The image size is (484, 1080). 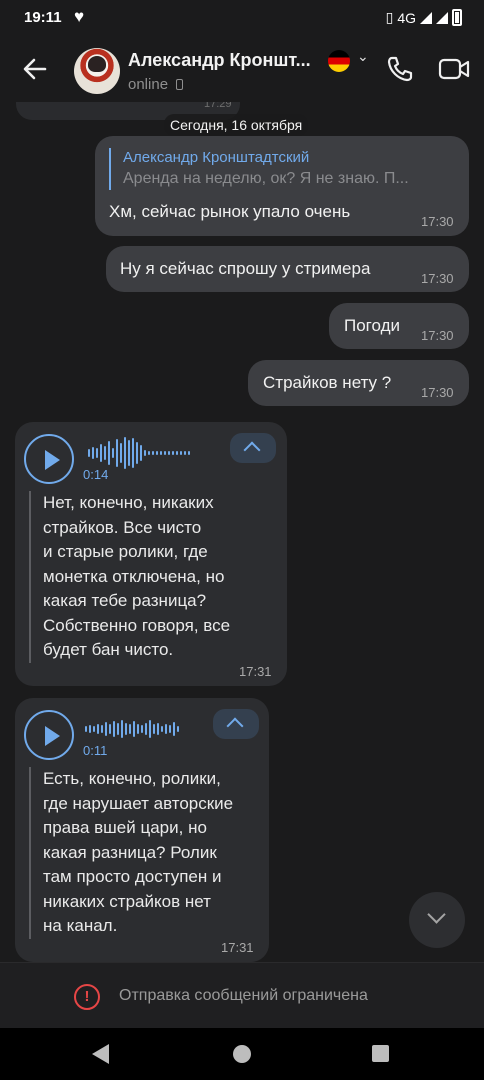 I want to click on voice-duration: 0:11, so click(x=95, y=750).